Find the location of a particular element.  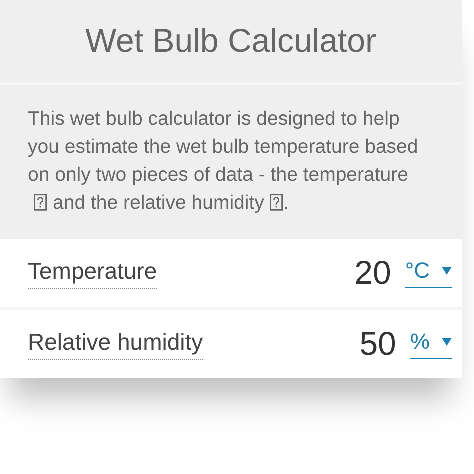

description-text: . is located at coordinates (286, 203).